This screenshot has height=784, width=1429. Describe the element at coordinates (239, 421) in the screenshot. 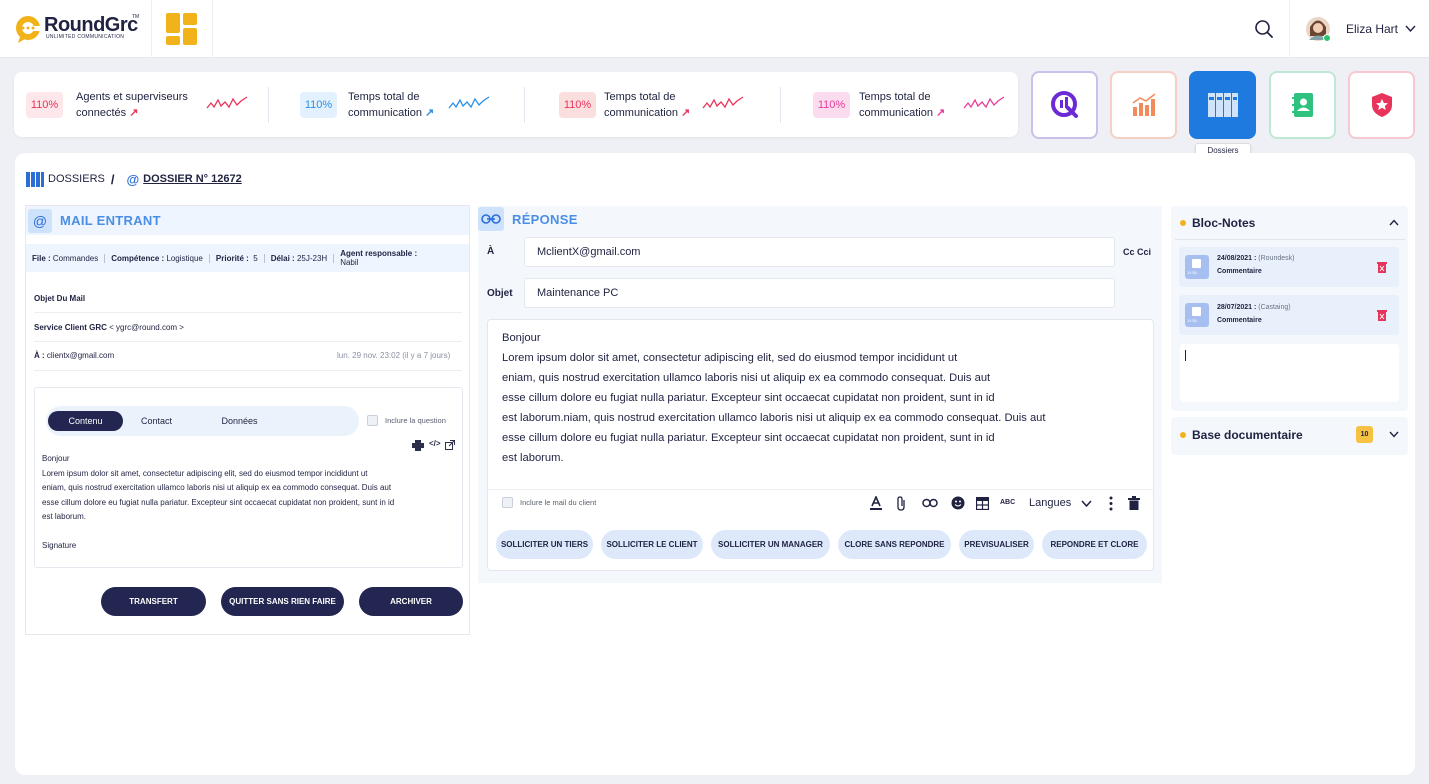

I see `tab-donnees: Données` at that location.